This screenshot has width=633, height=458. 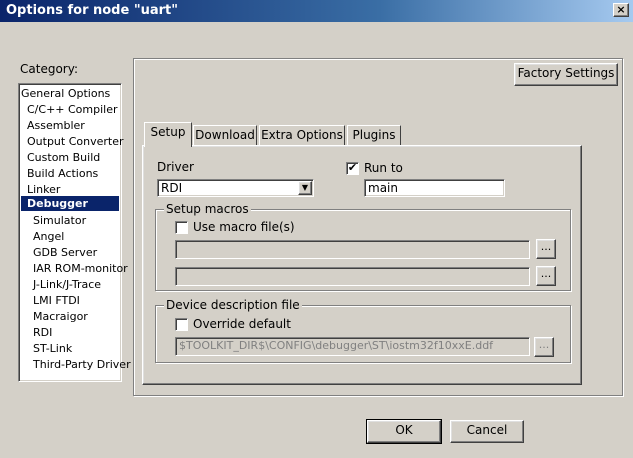 What do you see at coordinates (207, 209) in the screenshot?
I see `setup-macros-title: Setup macros` at bounding box center [207, 209].